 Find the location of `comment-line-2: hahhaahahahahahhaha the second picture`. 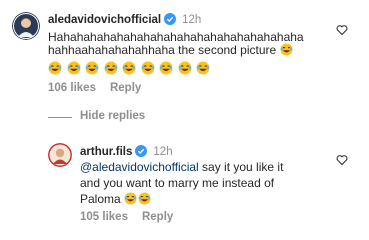

comment-line-2: hahhaahahahahahhaha the second picture is located at coordinates (170, 50).